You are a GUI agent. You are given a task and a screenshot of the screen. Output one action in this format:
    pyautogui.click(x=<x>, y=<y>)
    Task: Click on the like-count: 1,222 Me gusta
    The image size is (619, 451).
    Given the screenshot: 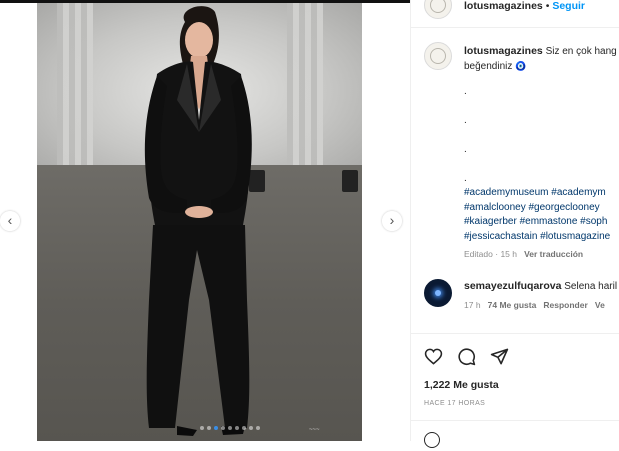 What is the action you would take?
    pyautogui.click(x=461, y=385)
    